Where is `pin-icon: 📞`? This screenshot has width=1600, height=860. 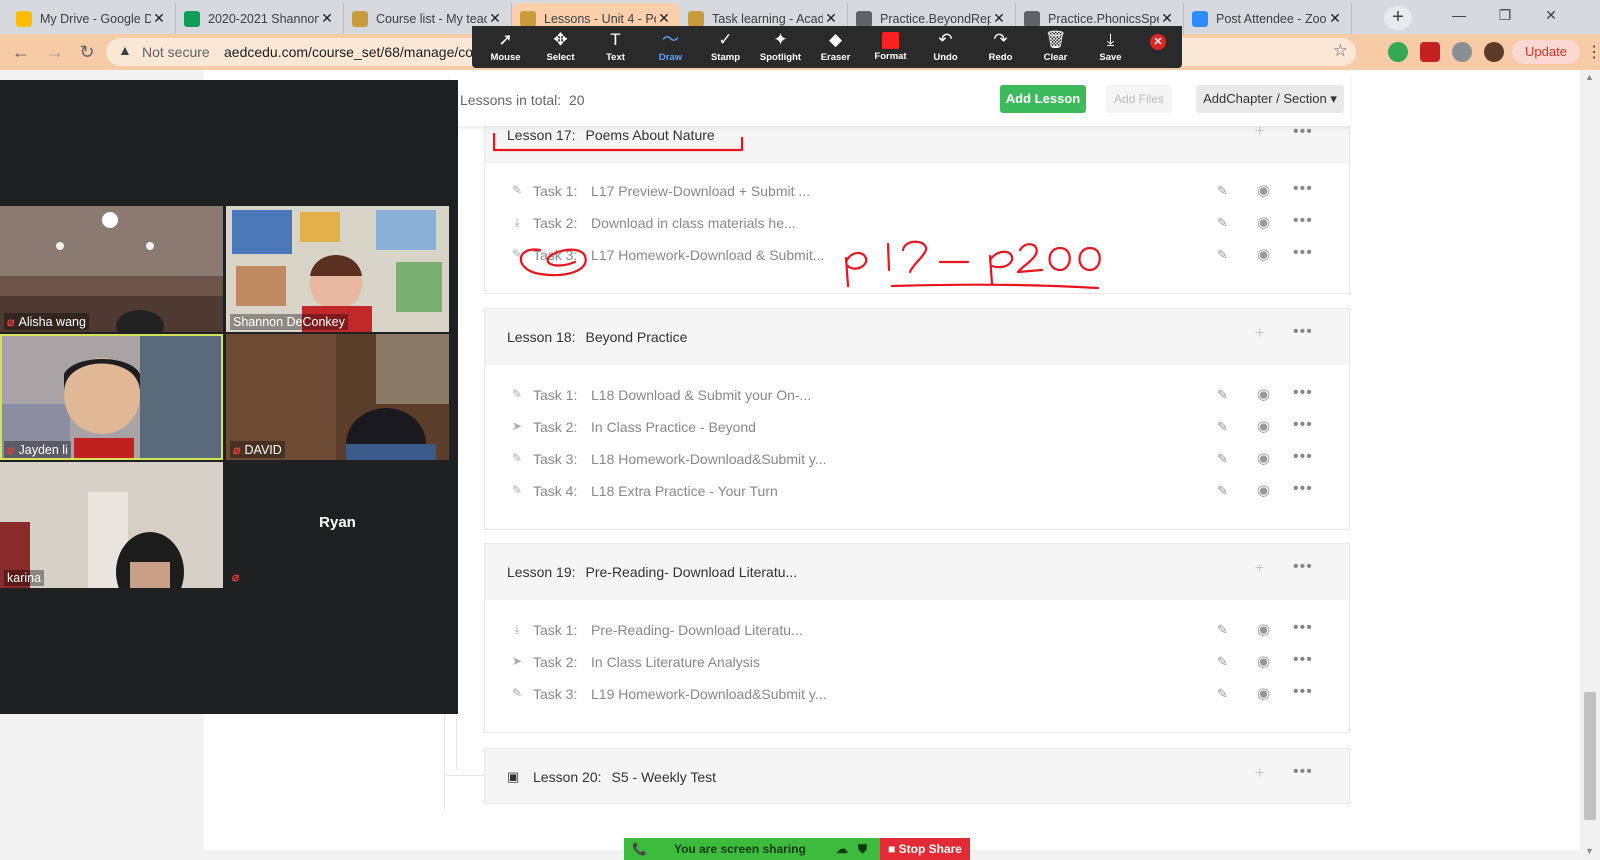 pin-icon: 📞 is located at coordinates (639, 849).